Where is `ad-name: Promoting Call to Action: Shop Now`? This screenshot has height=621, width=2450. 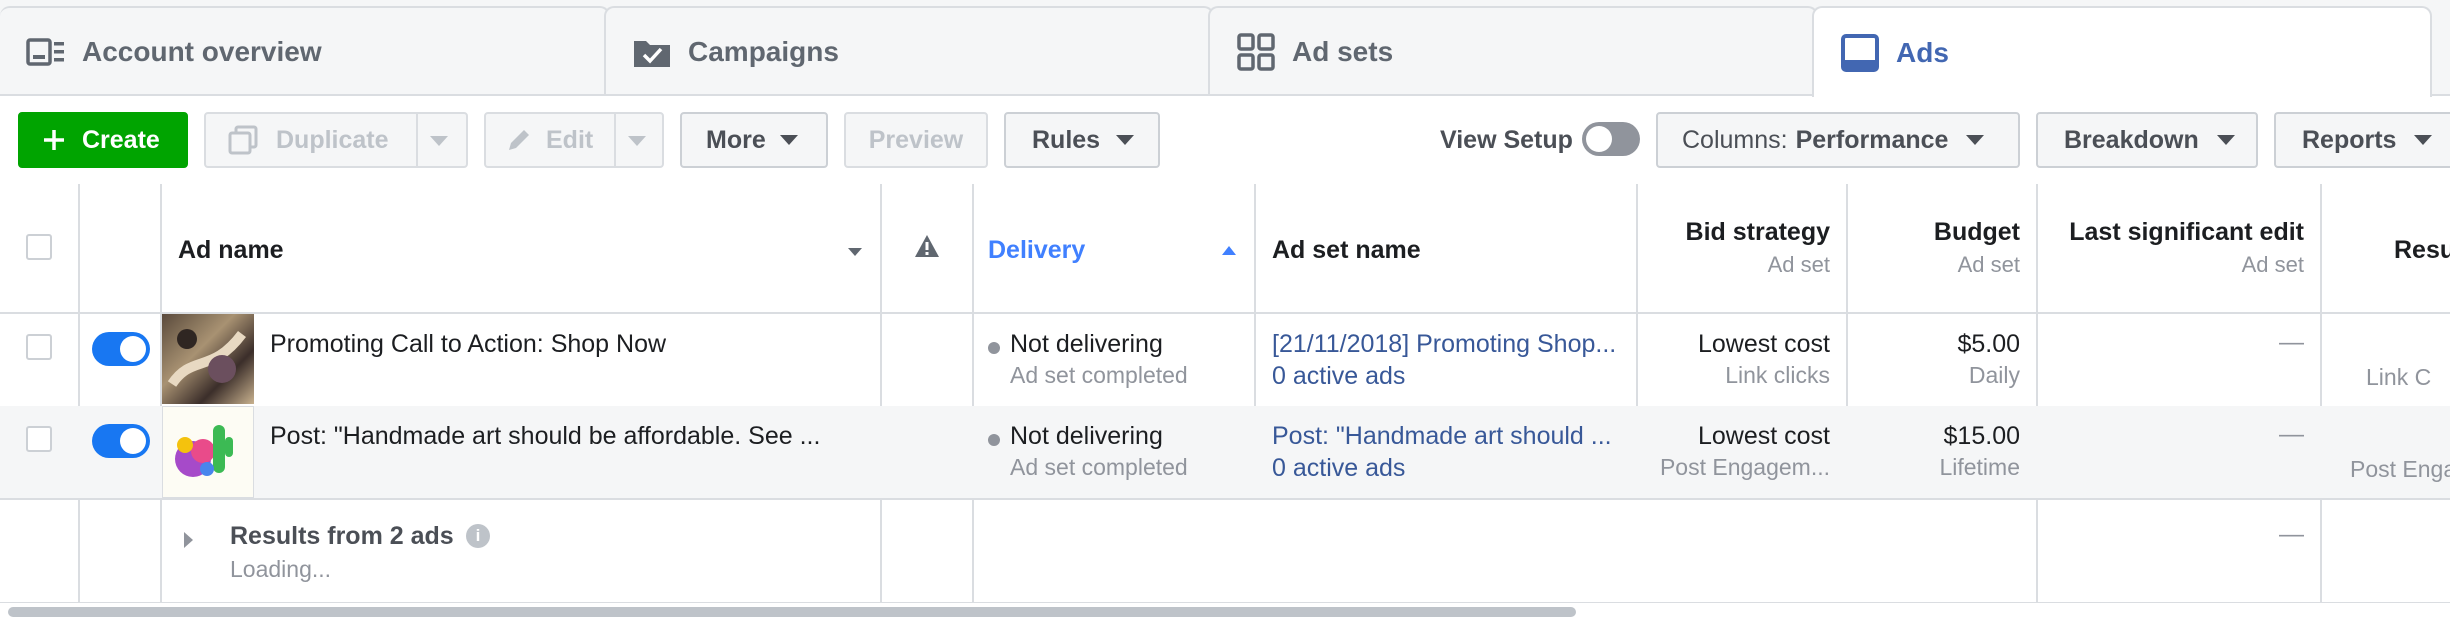 ad-name: Promoting Call to Action: Shop Now is located at coordinates (468, 344).